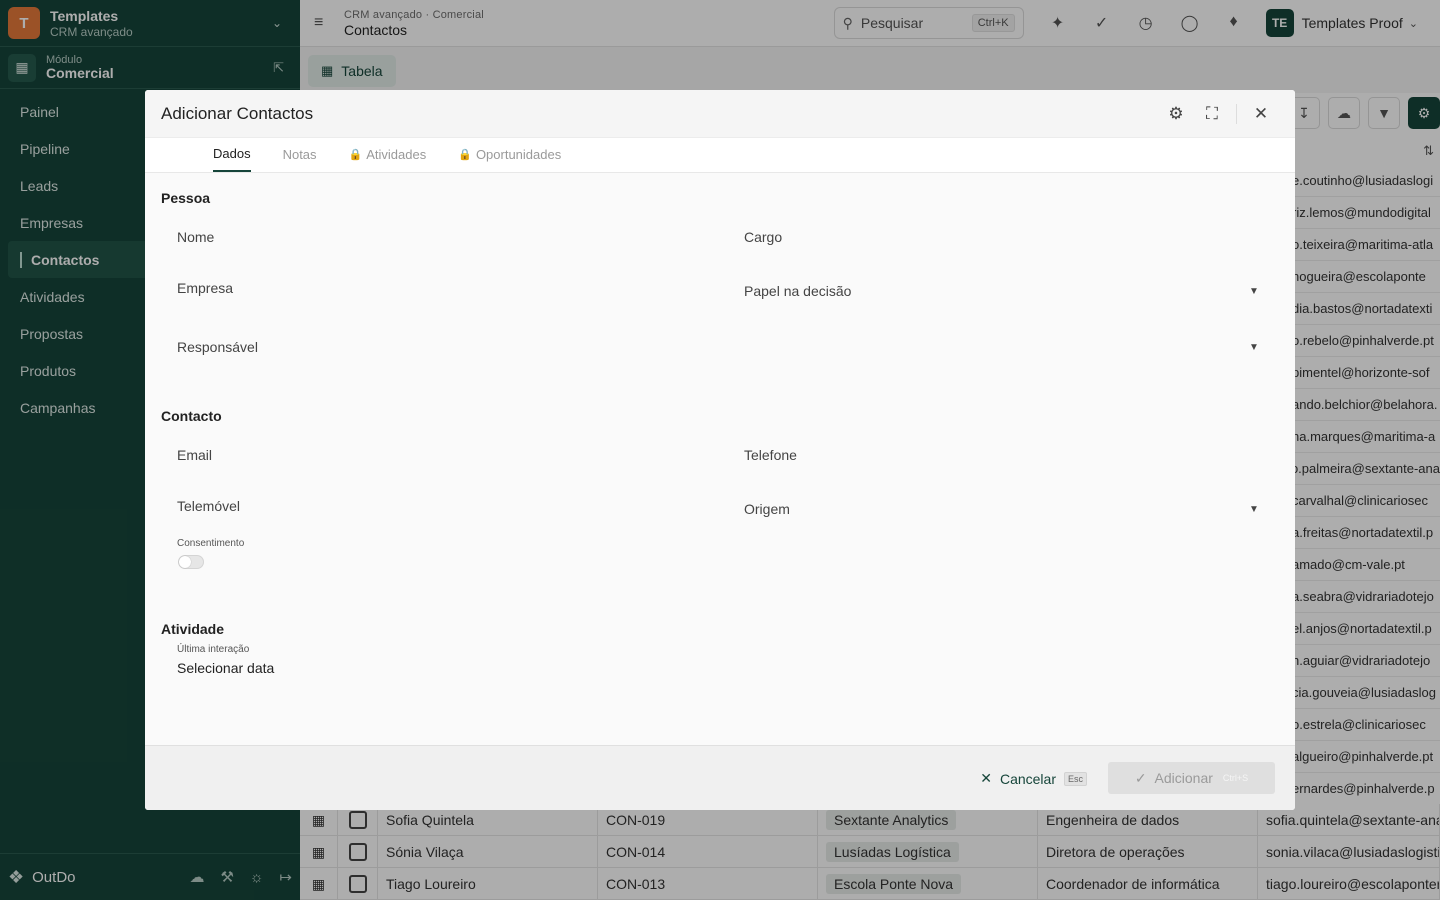 This screenshot has width=1440, height=900. I want to click on telemovel-field: Telemóvel, so click(208, 506).